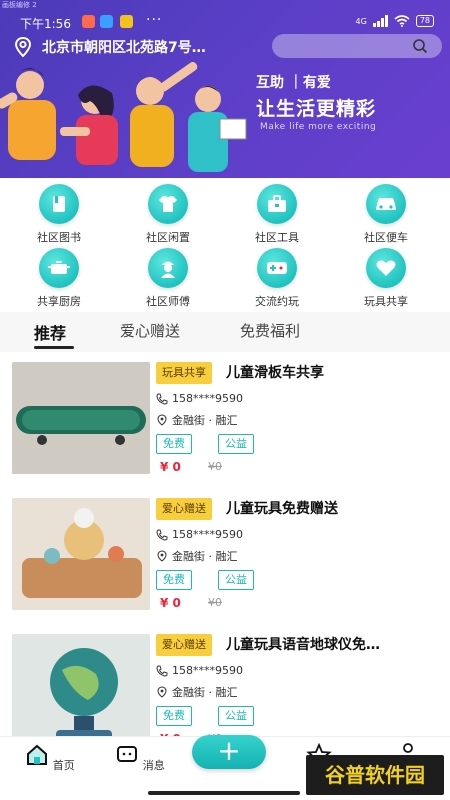 The width and height of the screenshot is (450, 800). What do you see at coordinates (386, 237) in the screenshot?
I see `category-label: 社区便车` at bounding box center [386, 237].